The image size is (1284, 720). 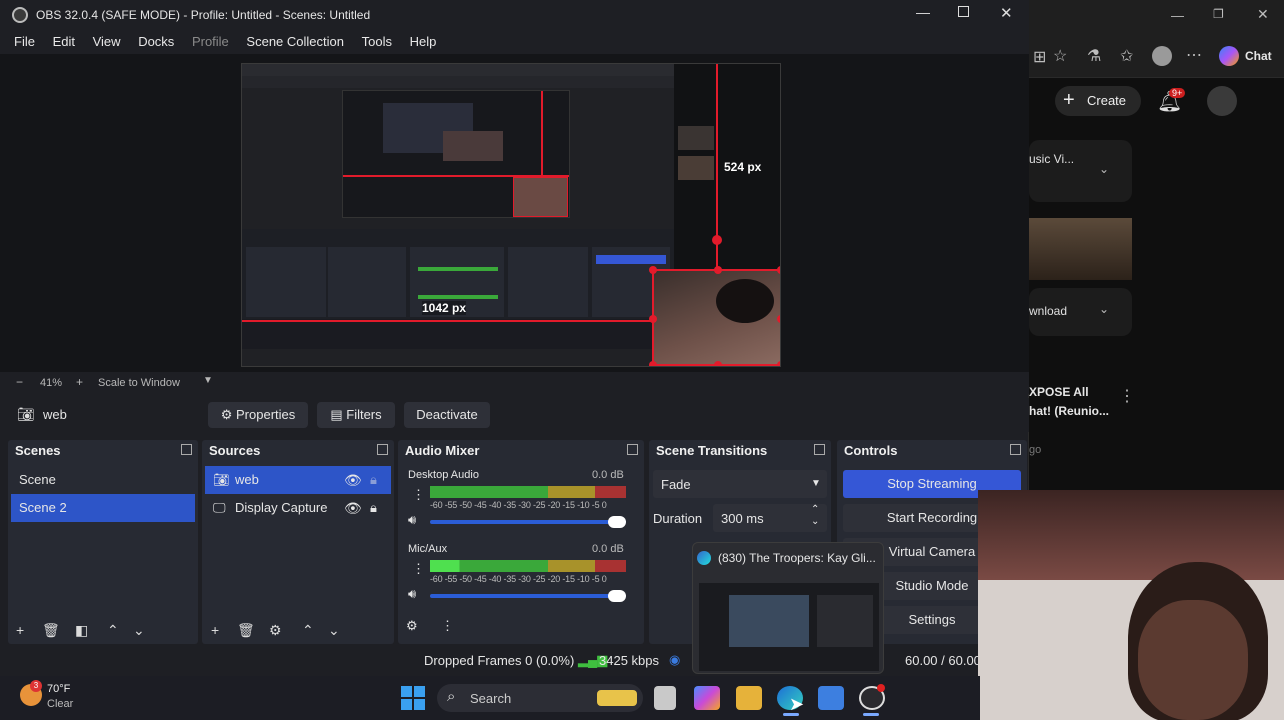 I want to click on windows-start-icon, so click(x=413, y=698).